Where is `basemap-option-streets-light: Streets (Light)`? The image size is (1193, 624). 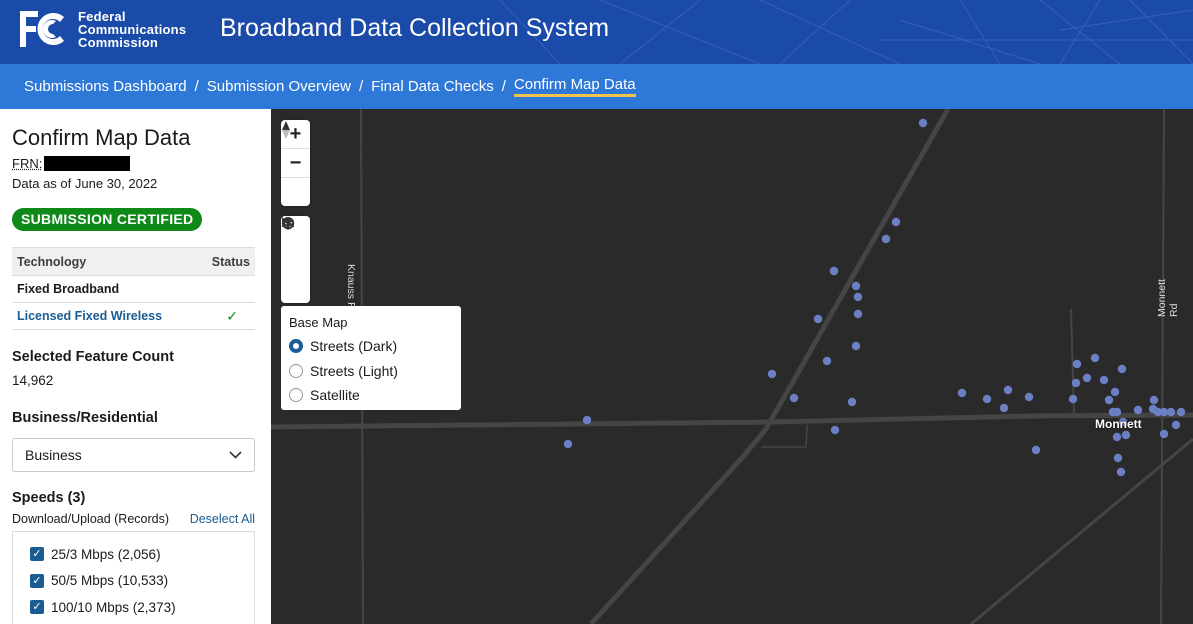 basemap-option-streets-light: Streets (Light) is located at coordinates (371, 371).